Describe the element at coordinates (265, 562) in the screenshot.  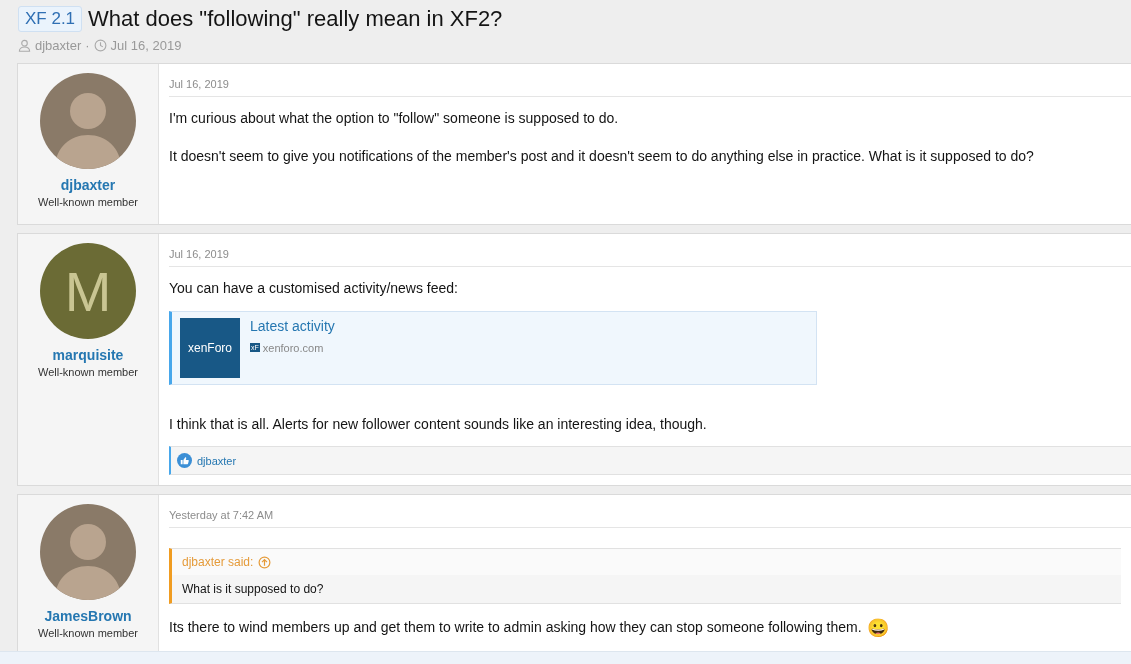
I see `jump-up-icon` at that location.